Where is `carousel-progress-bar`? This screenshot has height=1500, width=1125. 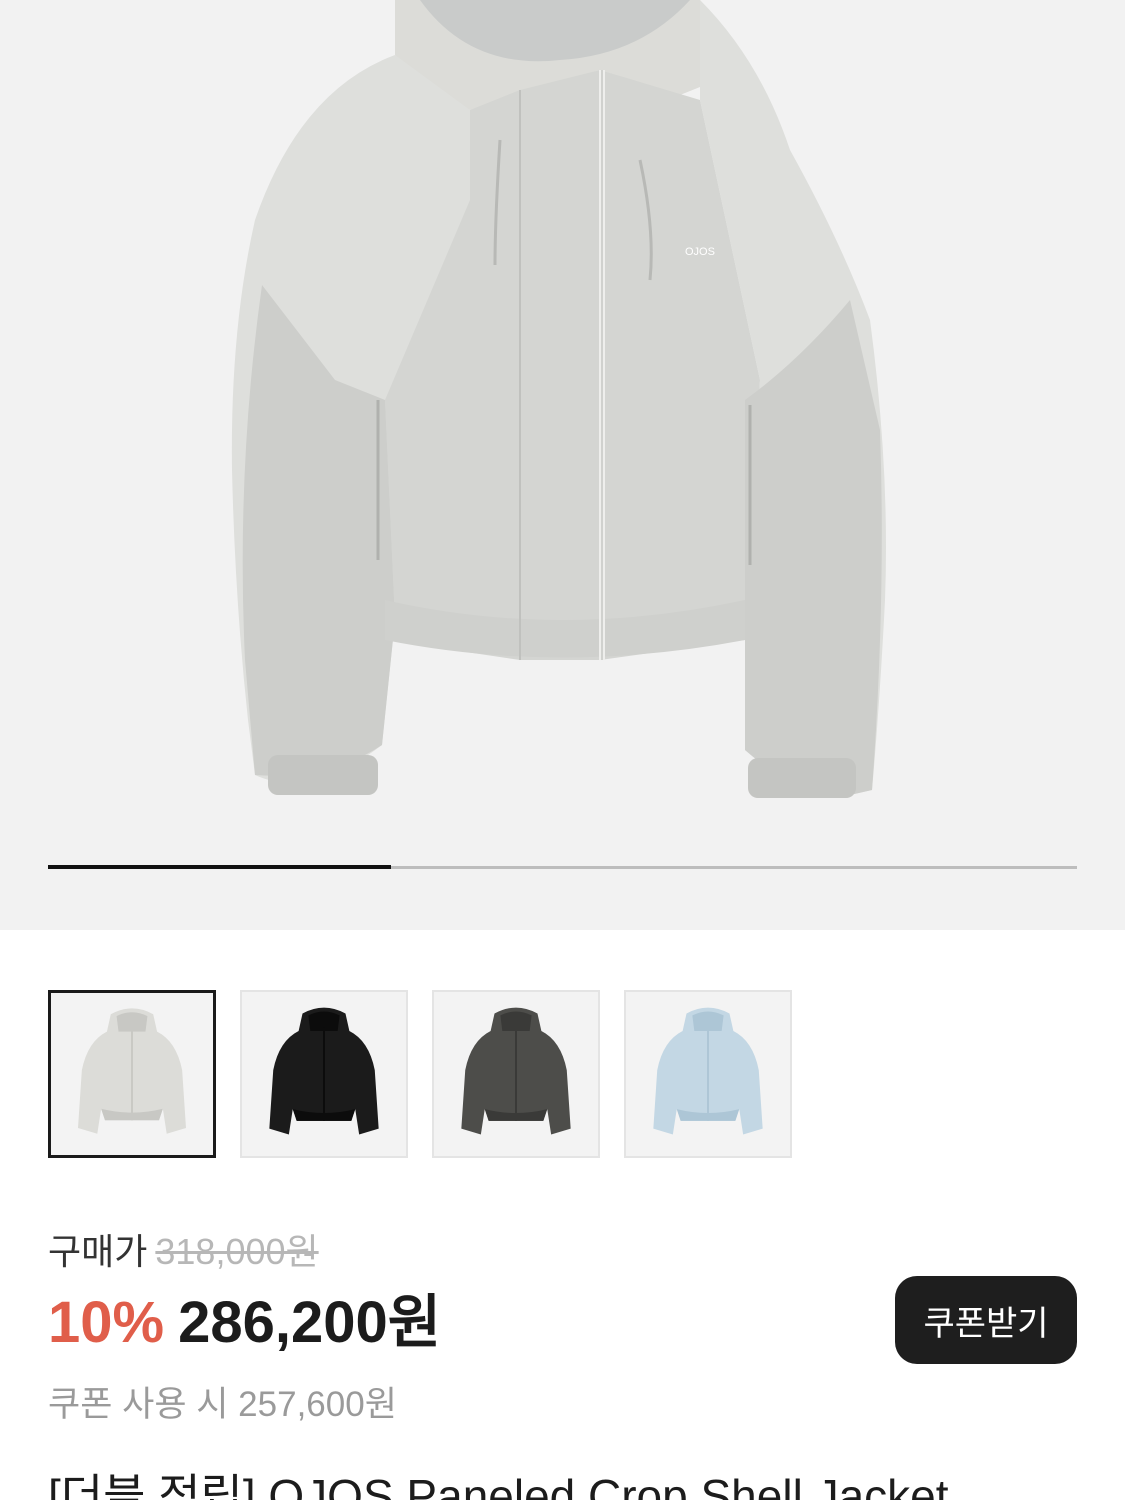 carousel-progress-bar is located at coordinates (562, 867).